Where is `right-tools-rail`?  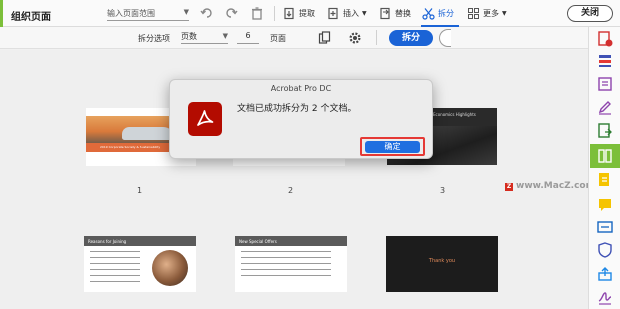
right-tools-rail is located at coordinates (604, 168).